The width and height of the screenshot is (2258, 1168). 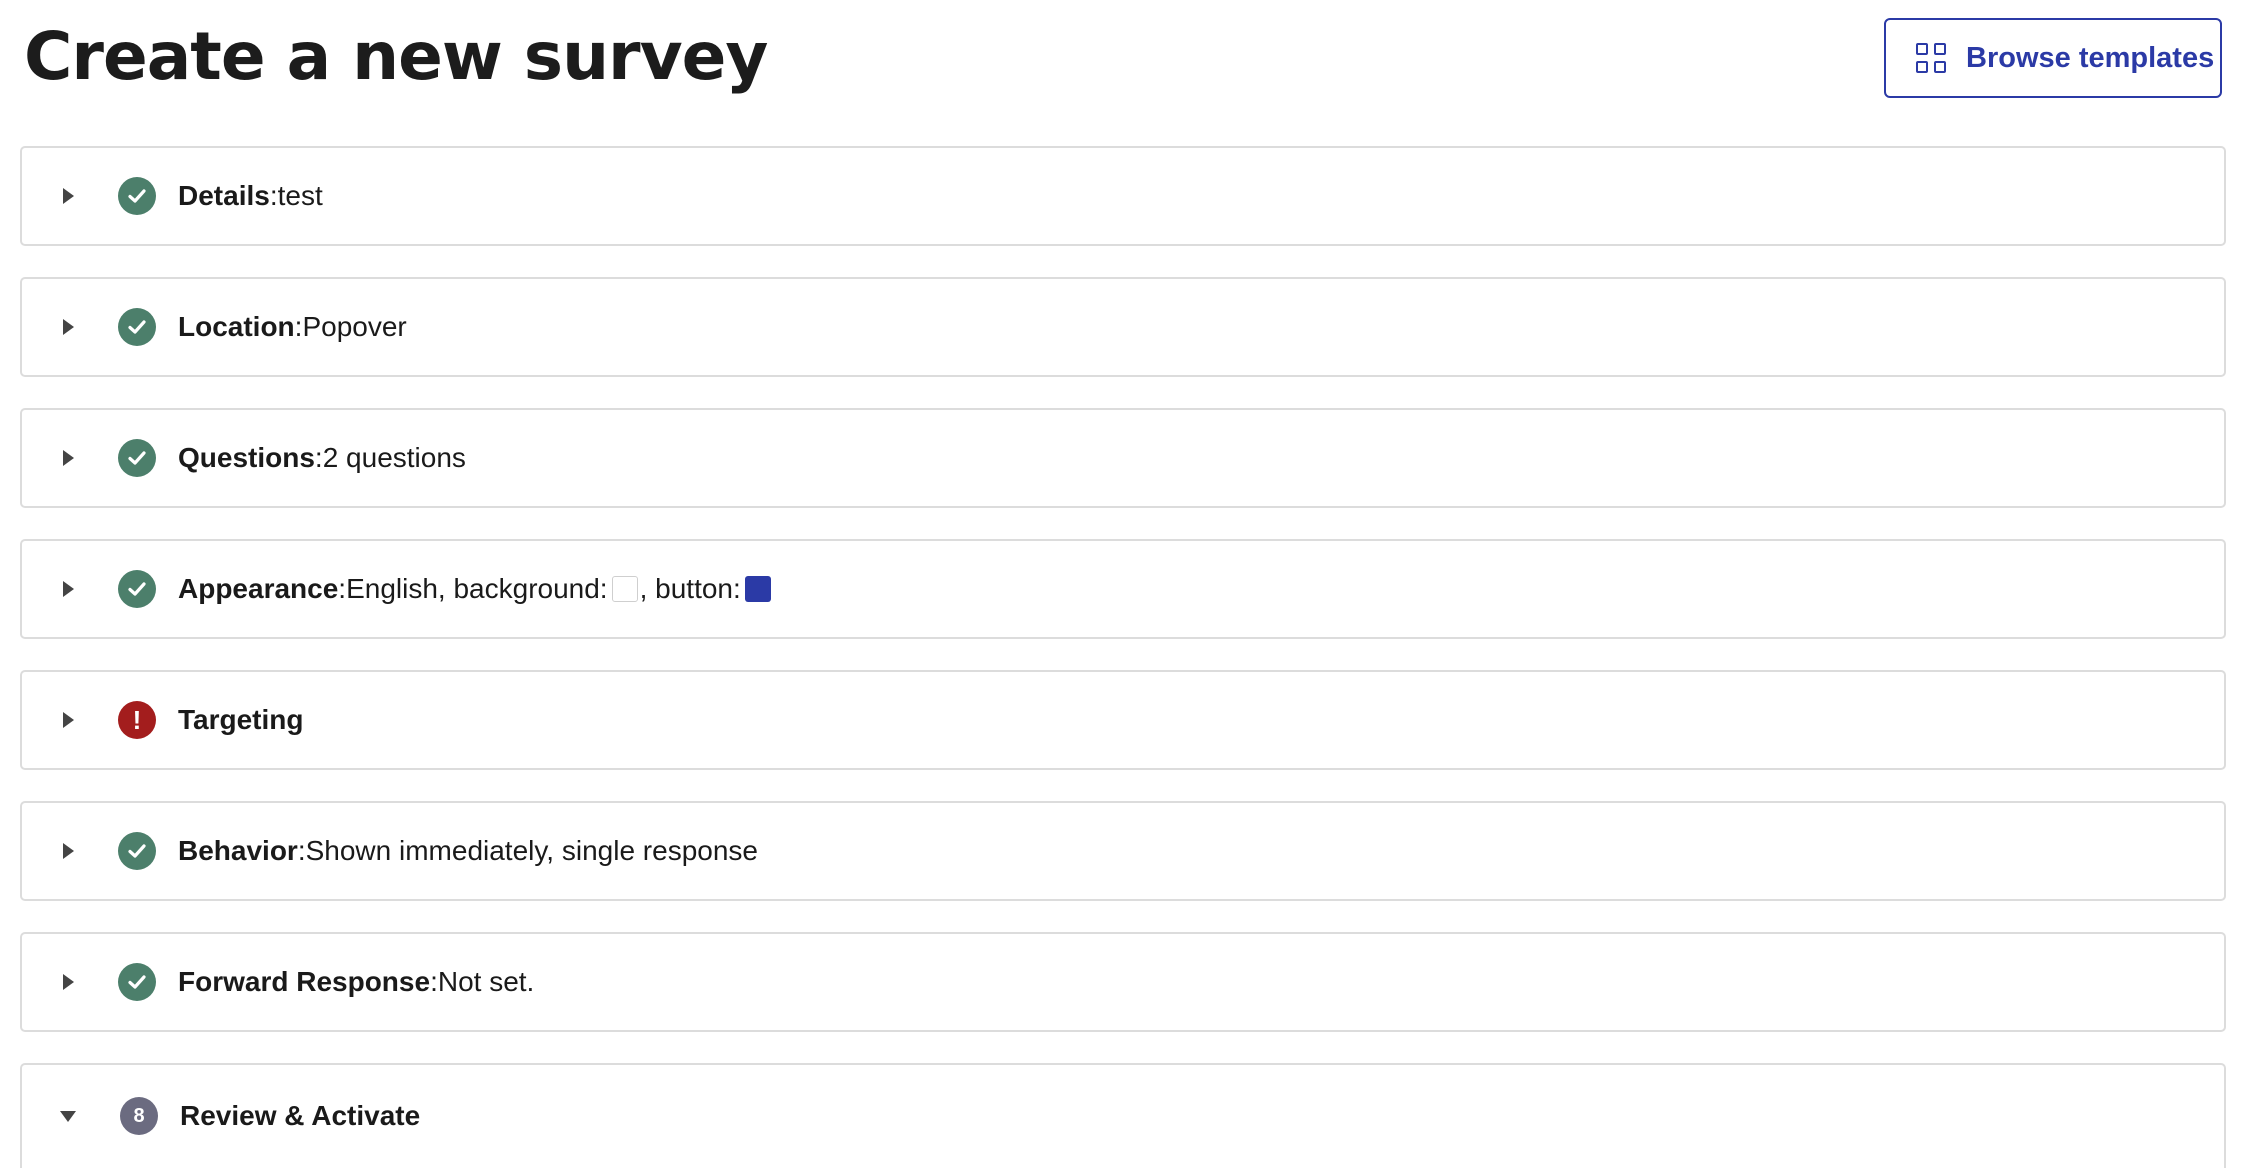 I want to click on section-targeting: ! Targeting, so click(x=1123, y=720).